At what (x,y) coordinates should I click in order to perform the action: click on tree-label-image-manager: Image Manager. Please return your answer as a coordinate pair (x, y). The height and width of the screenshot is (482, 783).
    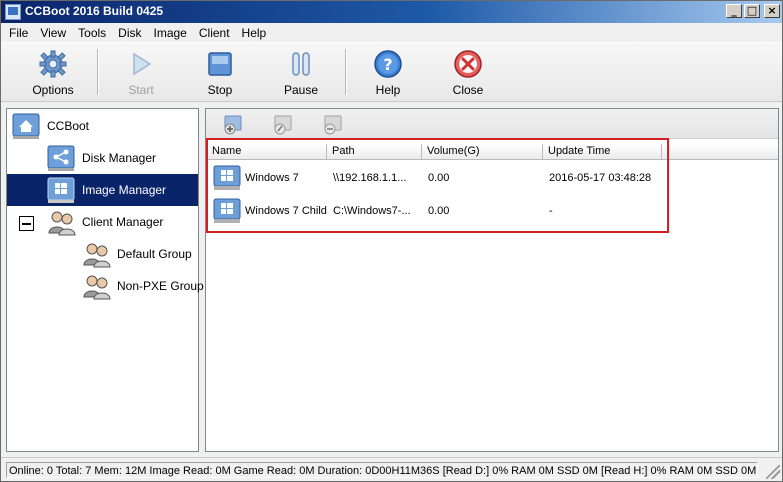
    Looking at the image, I should click on (124, 190).